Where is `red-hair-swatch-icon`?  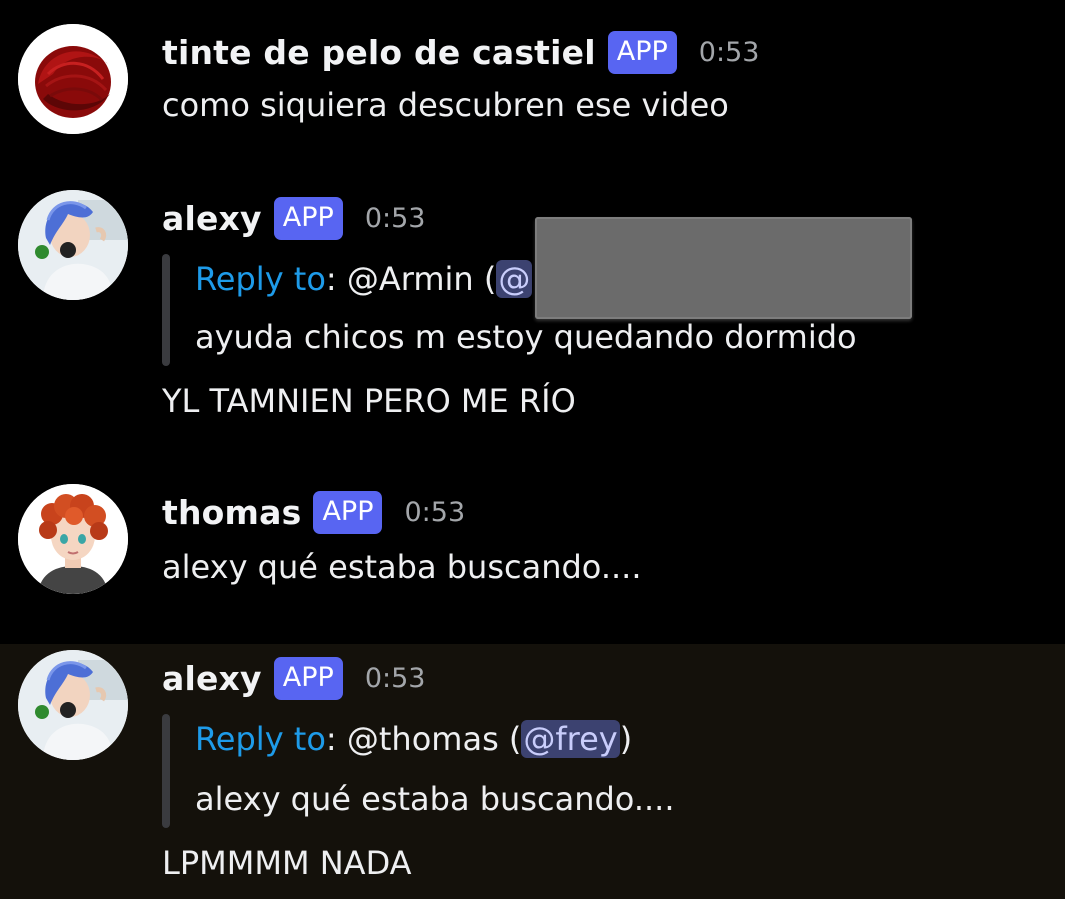 red-hair-swatch-icon is located at coordinates (73, 79).